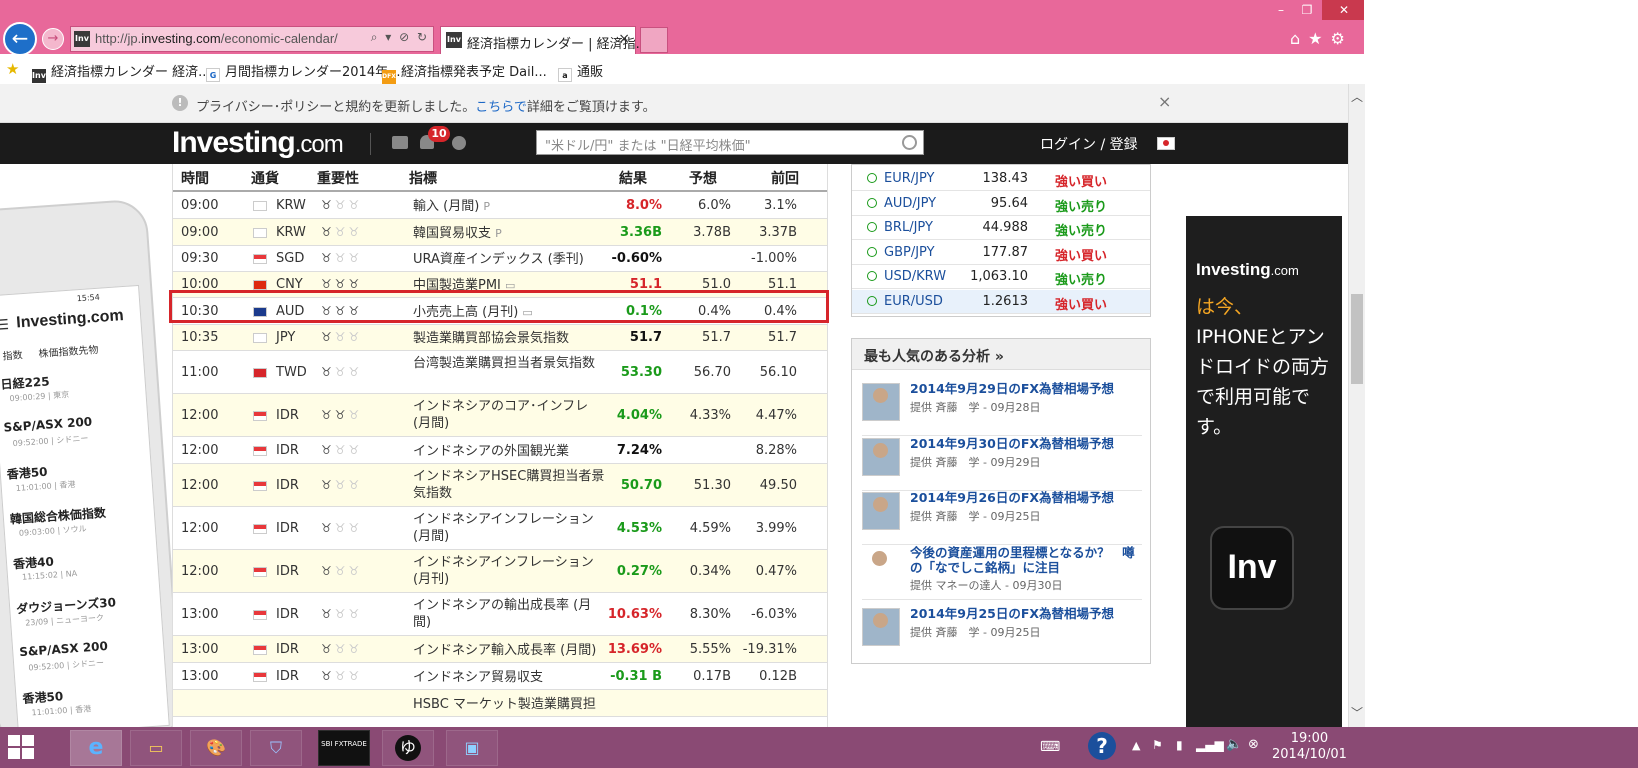 The width and height of the screenshot is (1638, 768). What do you see at coordinates (908, 227) in the screenshot?
I see `pair-name: BRL/JPY` at bounding box center [908, 227].